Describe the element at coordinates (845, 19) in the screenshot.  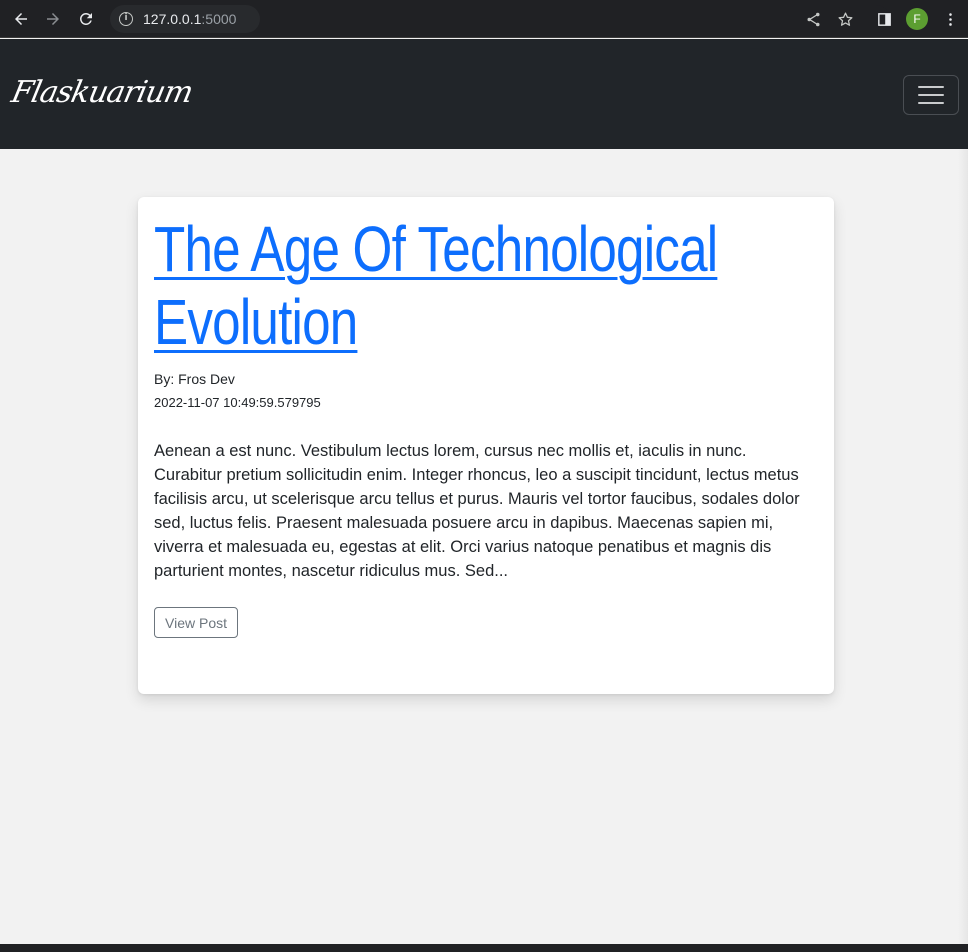
I see `star-icon` at that location.